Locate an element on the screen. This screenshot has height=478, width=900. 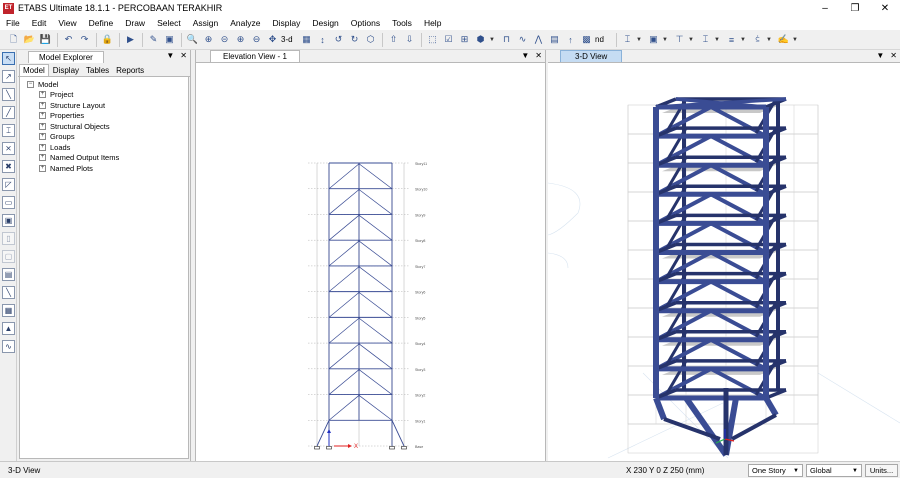
lock-icon: 🔒 is located at coordinates (107, 39).